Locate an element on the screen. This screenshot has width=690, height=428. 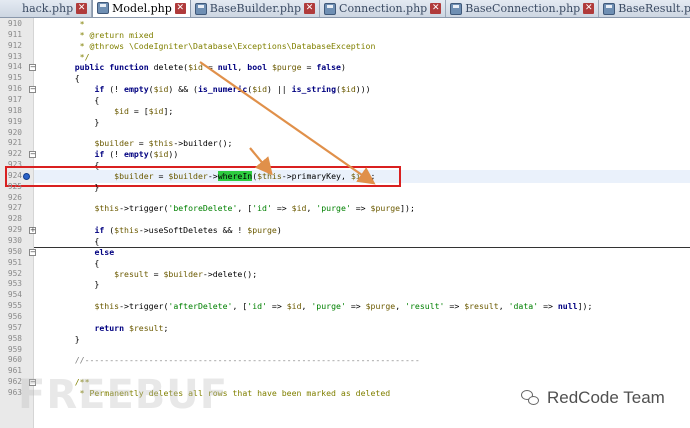
code-text: $id = [$id]; is located at coordinates (144, 110).